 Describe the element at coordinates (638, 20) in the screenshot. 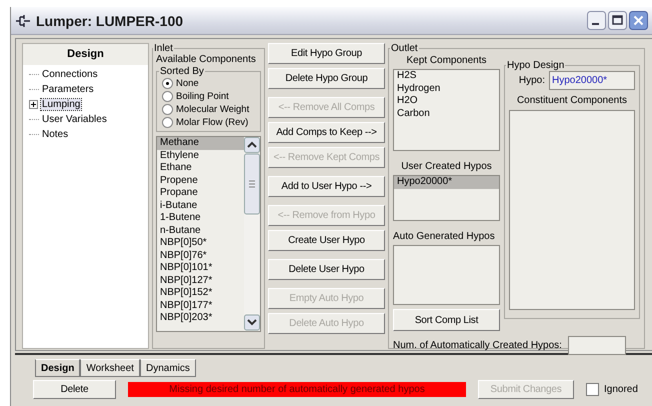

I see `close-button` at that location.